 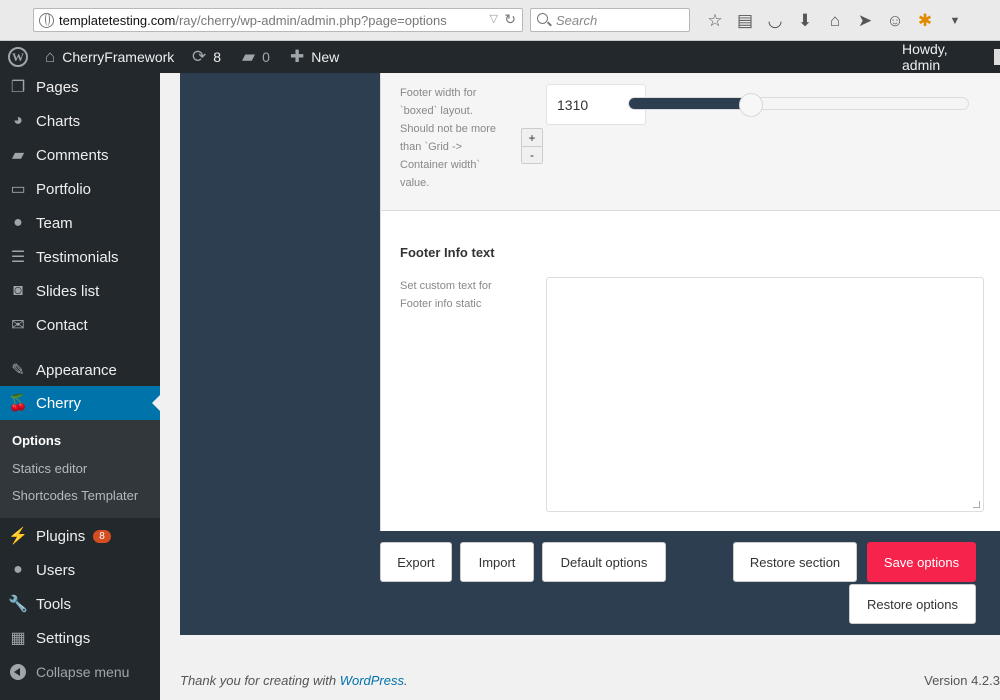 What do you see at coordinates (80, 325) in the screenshot?
I see `sidebar-item-contact: ✉ Contact` at bounding box center [80, 325].